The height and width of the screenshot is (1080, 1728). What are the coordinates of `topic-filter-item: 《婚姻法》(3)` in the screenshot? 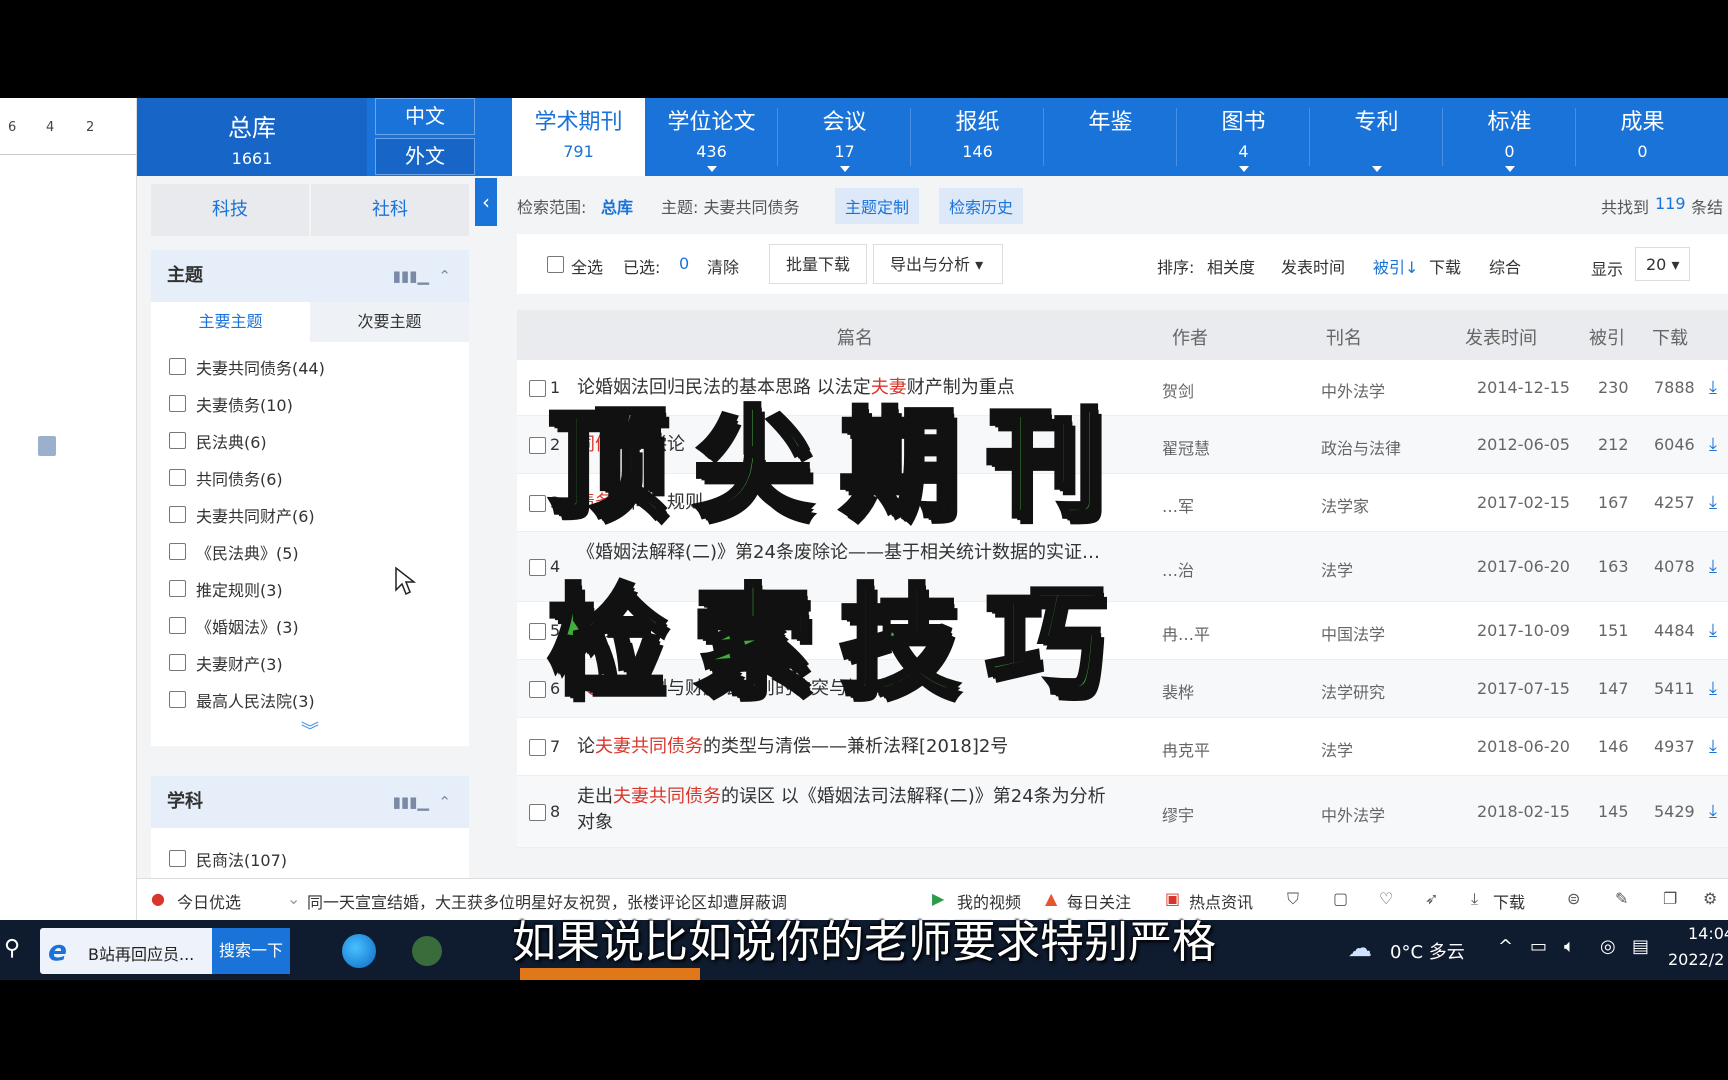 It's located at (310, 625).